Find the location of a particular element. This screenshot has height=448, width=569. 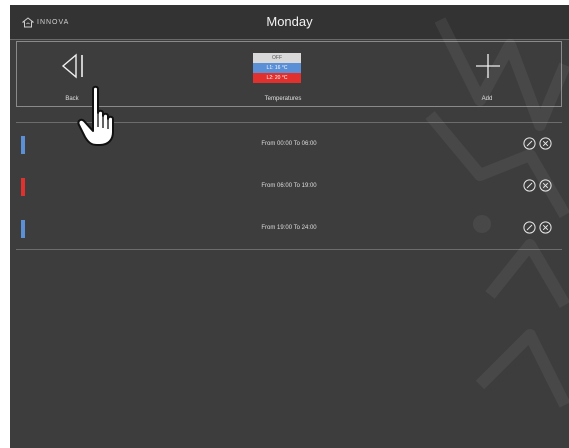

schedule-row: From 06:00 To 19:00 is located at coordinates (289, 186).